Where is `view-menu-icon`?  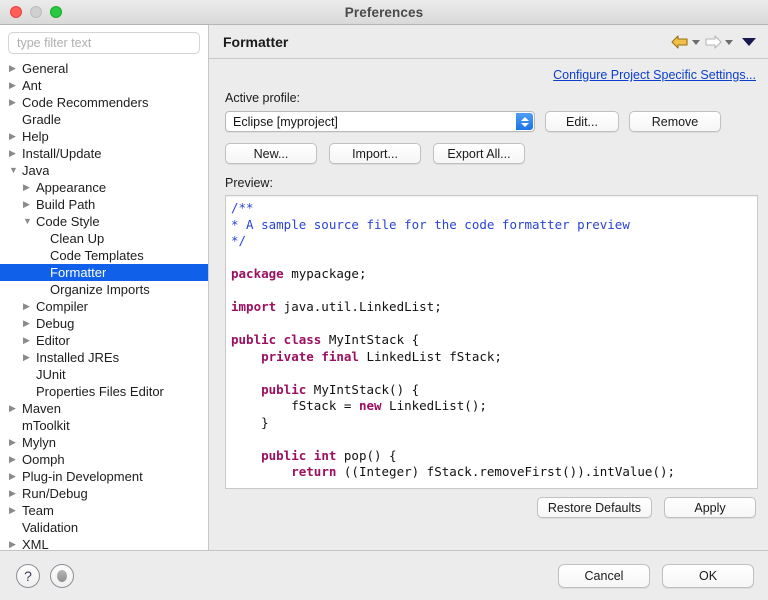
view-menu-icon is located at coordinates (749, 42).